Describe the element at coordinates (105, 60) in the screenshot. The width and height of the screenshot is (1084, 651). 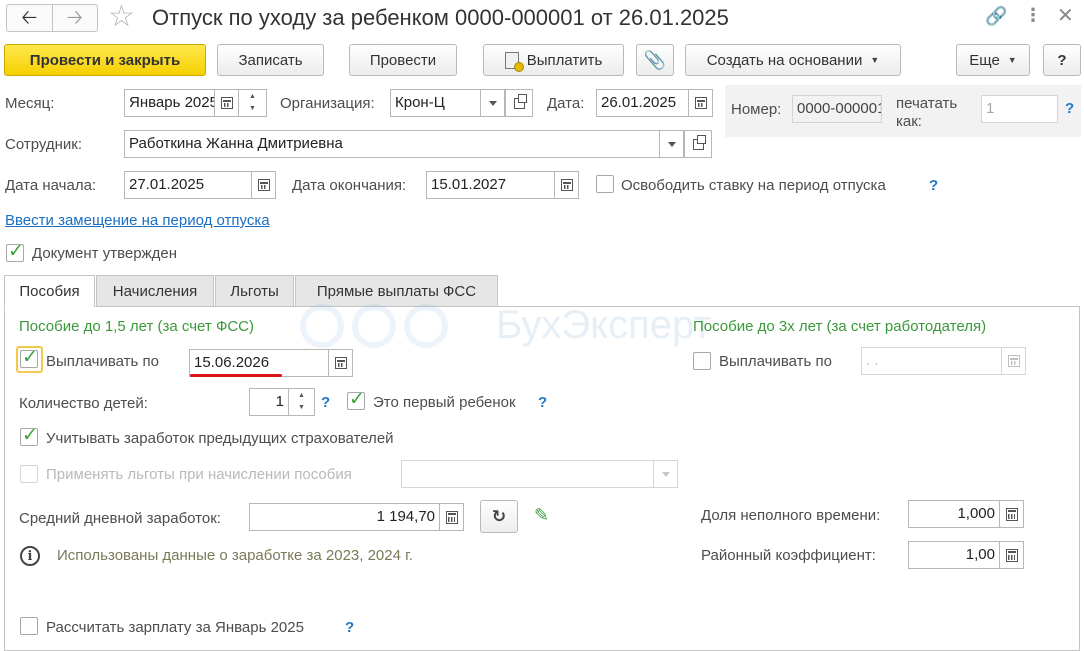
I see `post-and-close-button: Провести и закрыть` at that location.